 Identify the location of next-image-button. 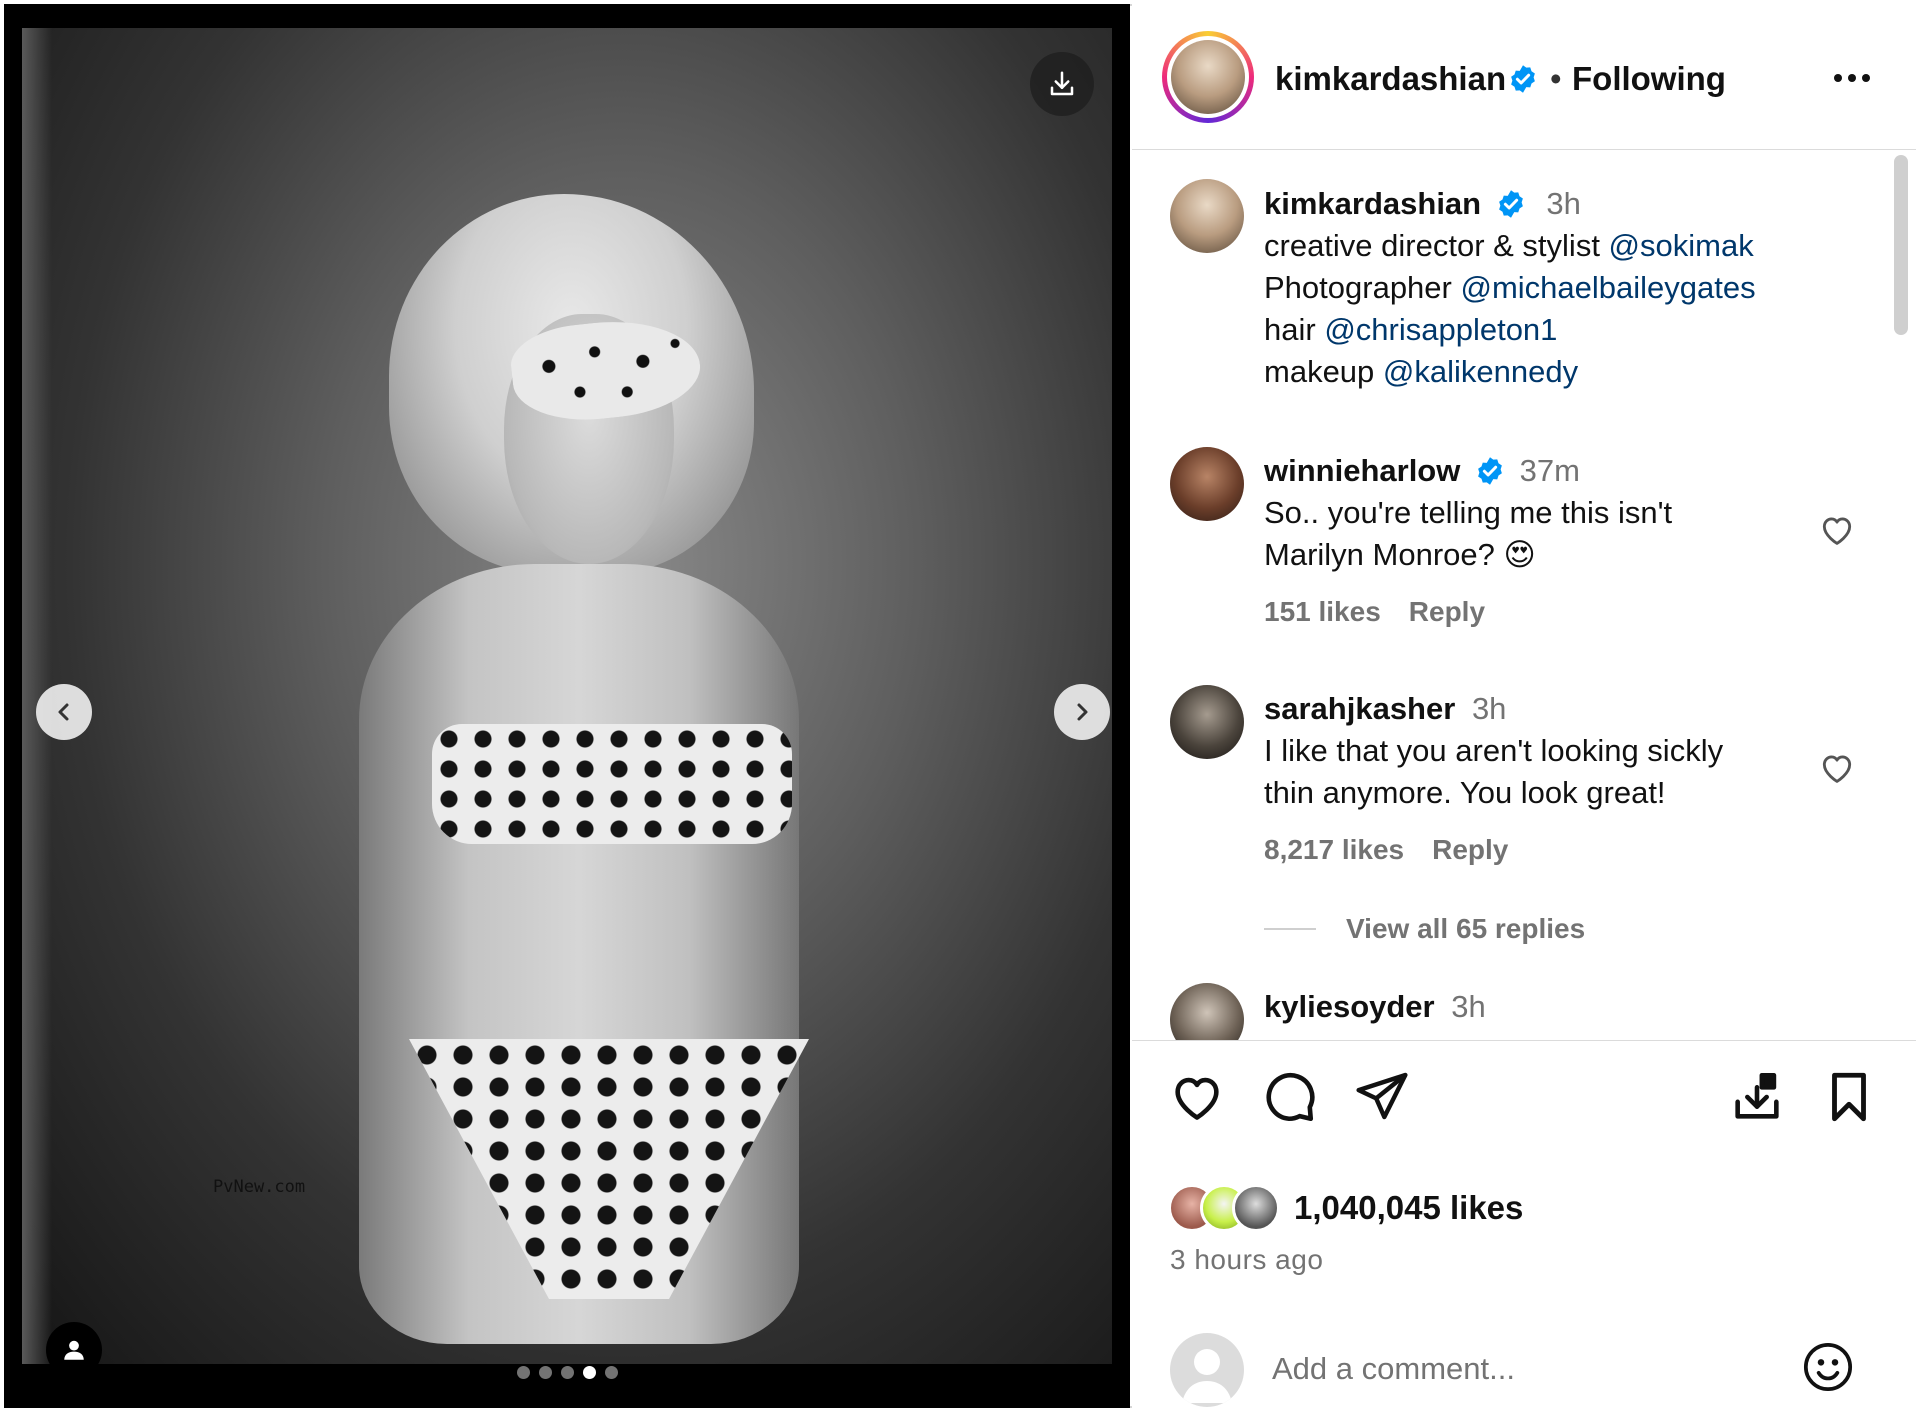
(1082, 712).